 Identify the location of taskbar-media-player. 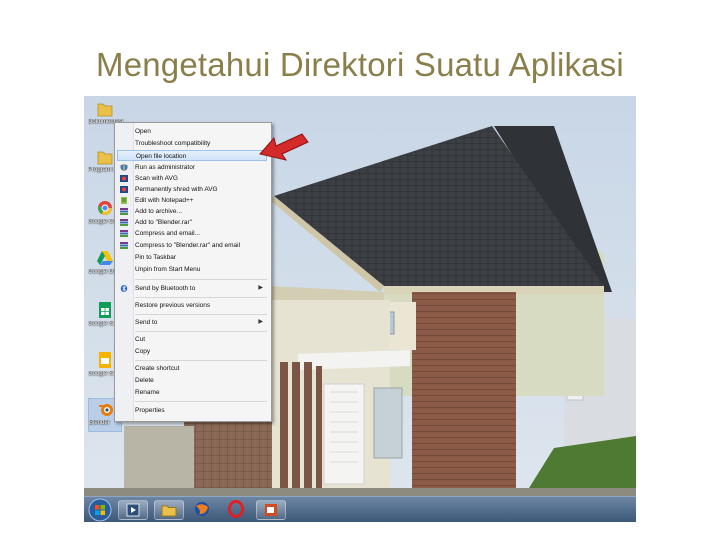
(133, 510).